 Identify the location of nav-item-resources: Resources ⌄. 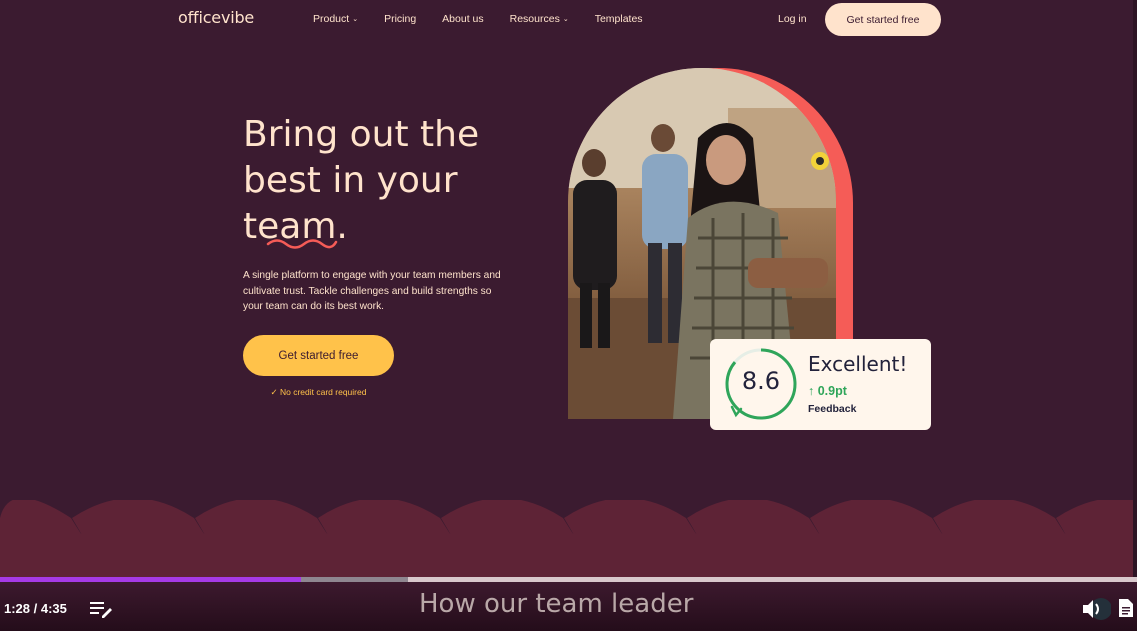
(539, 19).